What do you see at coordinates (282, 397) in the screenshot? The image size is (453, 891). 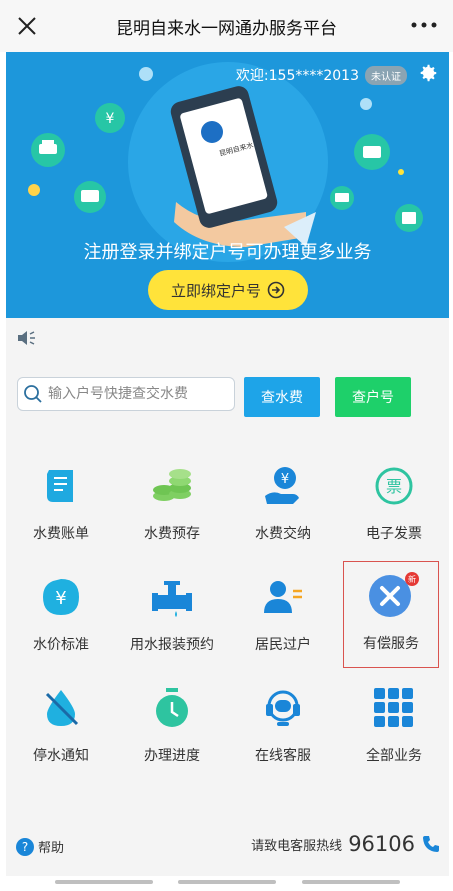 I see `check-water-fee-button: 查水费` at bounding box center [282, 397].